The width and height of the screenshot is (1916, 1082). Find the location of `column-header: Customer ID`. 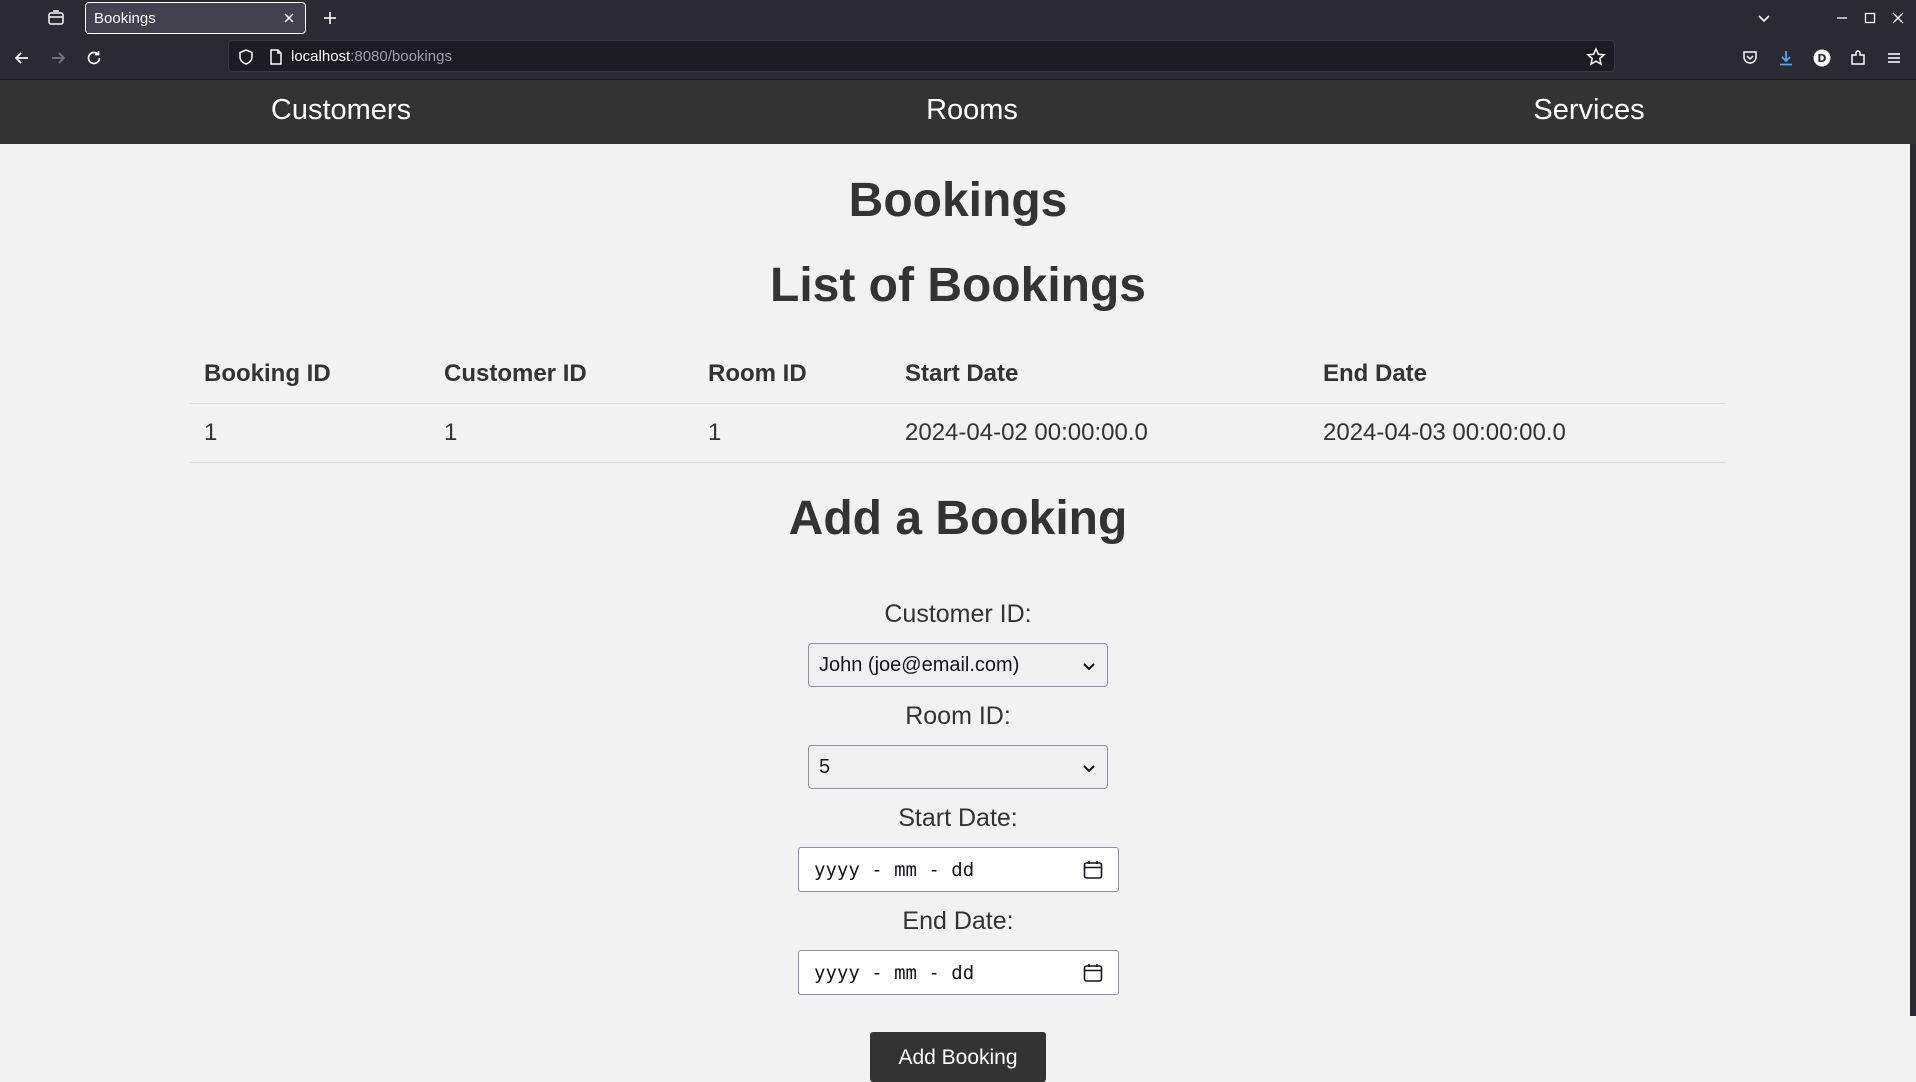

column-header: Customer ID is located at coordinates (562, 375).